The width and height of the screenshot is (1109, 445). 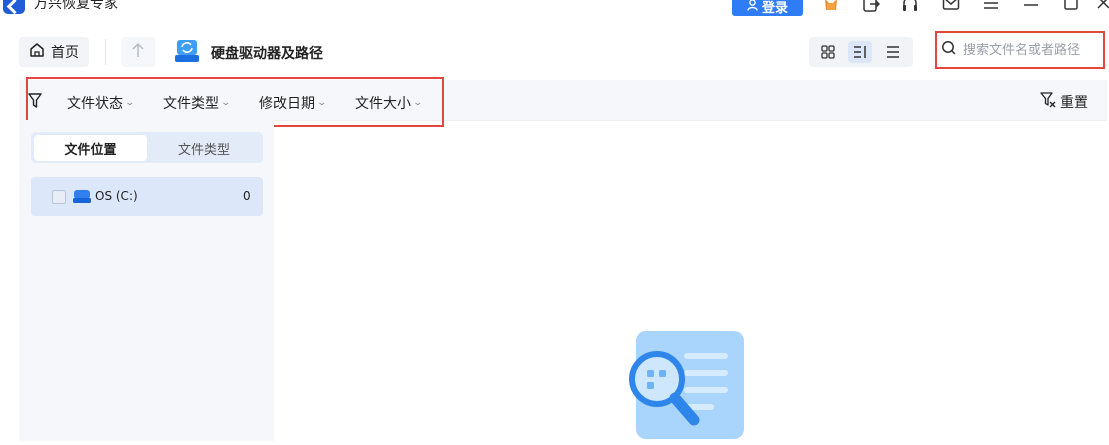 What do you see at coordinates (1033, 50) in the screenshot?
I see `search-input` at bounding box center [1033, 50].